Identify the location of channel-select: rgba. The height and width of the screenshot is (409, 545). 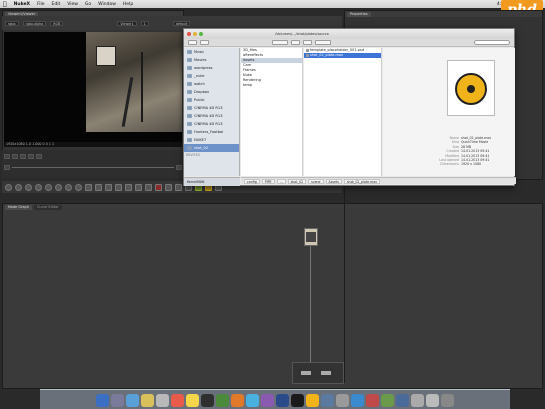
(12, 23).